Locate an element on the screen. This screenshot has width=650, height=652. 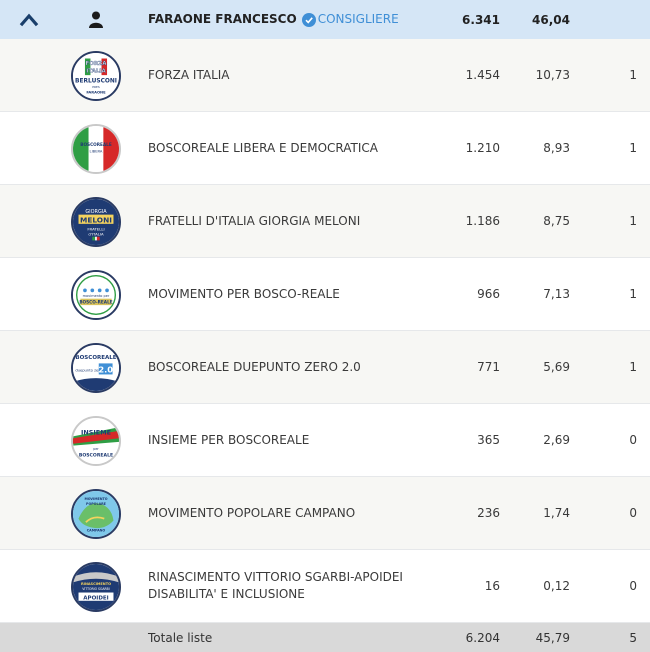
list-percent: 7,13 is located at coordinates (556, 294).